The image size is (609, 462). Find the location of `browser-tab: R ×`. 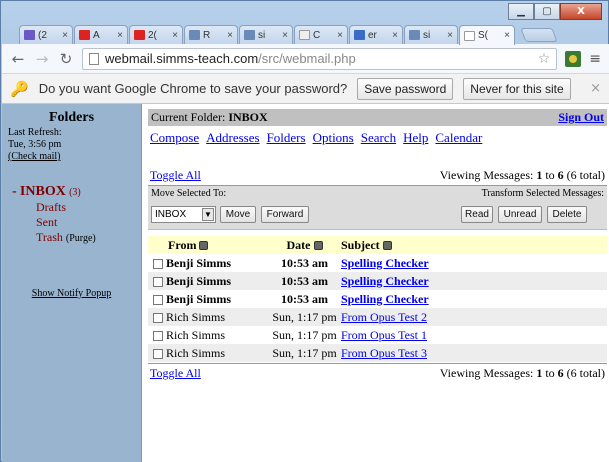

browser-tab: R × is located at coordinates (211, 34).